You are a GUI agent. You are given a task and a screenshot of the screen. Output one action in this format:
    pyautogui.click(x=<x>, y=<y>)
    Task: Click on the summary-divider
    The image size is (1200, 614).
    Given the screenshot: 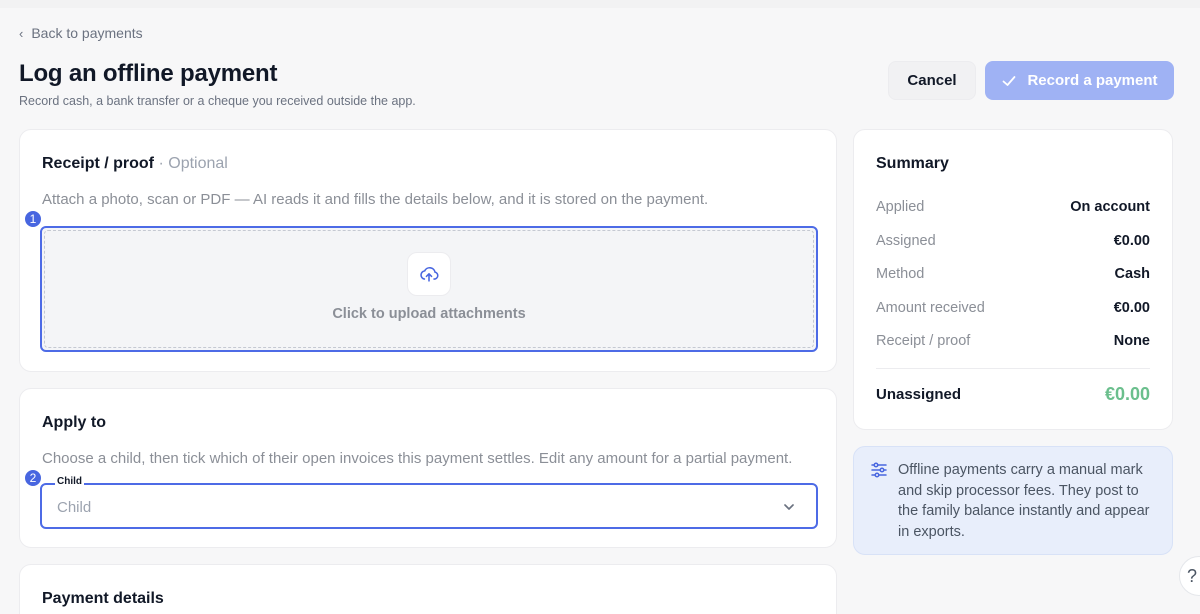 What is the action you would take?
    pyautogui.click(x=1013, y=368)
    